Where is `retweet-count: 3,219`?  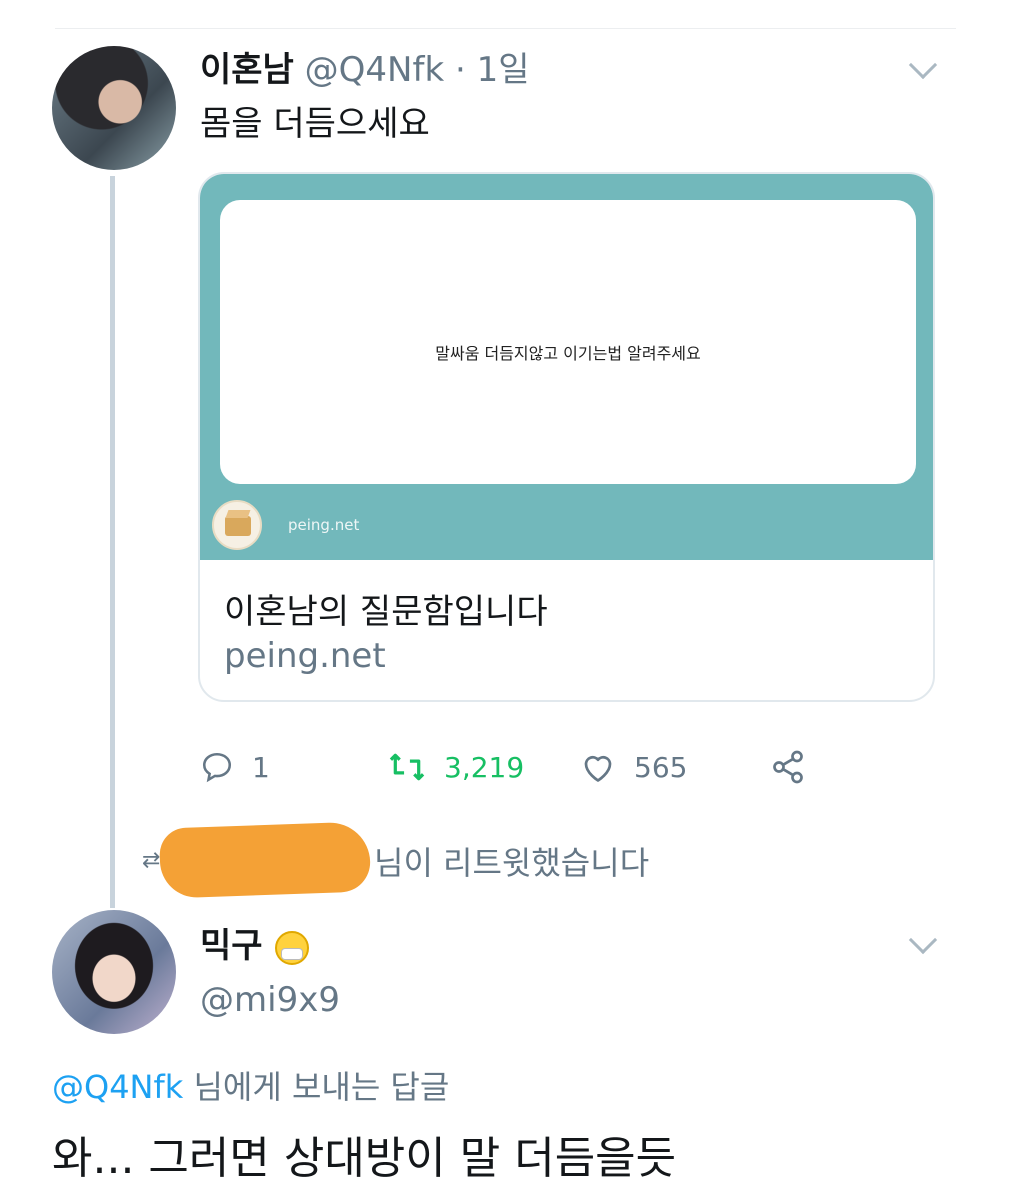
retweet-count: 3,219 is located at coordinates (484, 767).